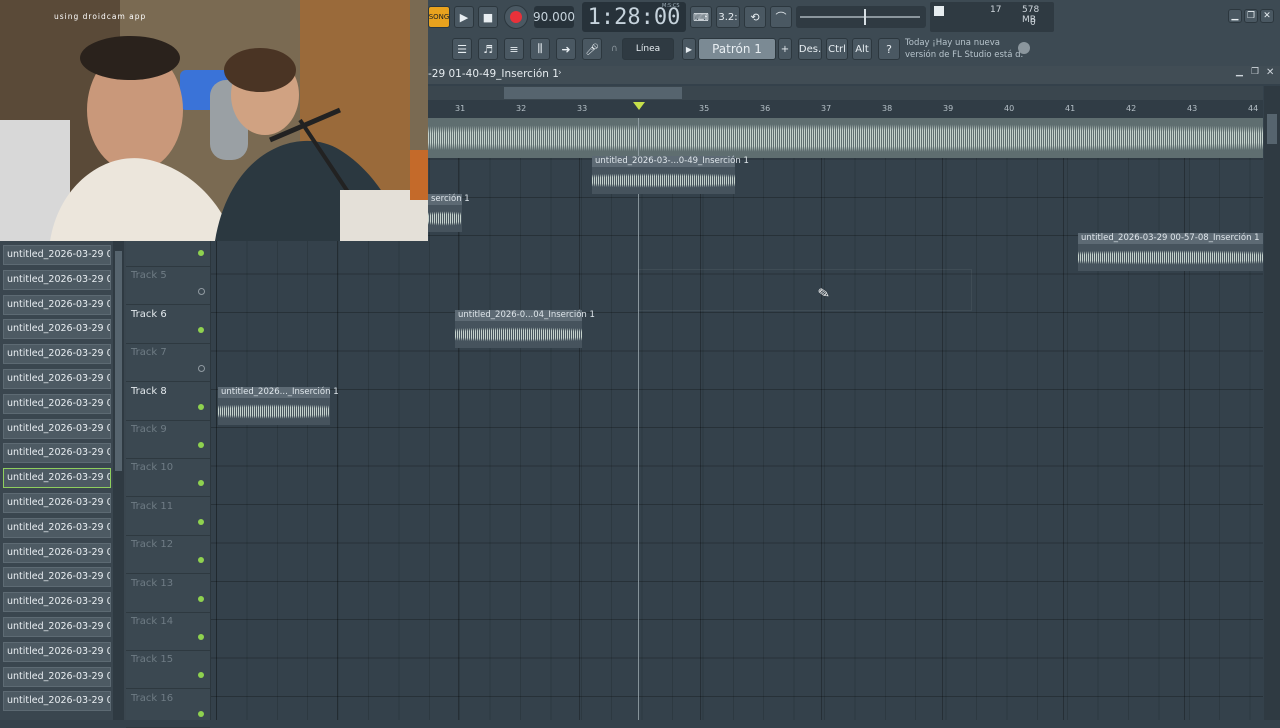 Image resolution: width=1280 pixels, height=728 pixels. Describe the element at coordinates (168, 670) in the screenshot. I see `track-header: Track 15` at that location.